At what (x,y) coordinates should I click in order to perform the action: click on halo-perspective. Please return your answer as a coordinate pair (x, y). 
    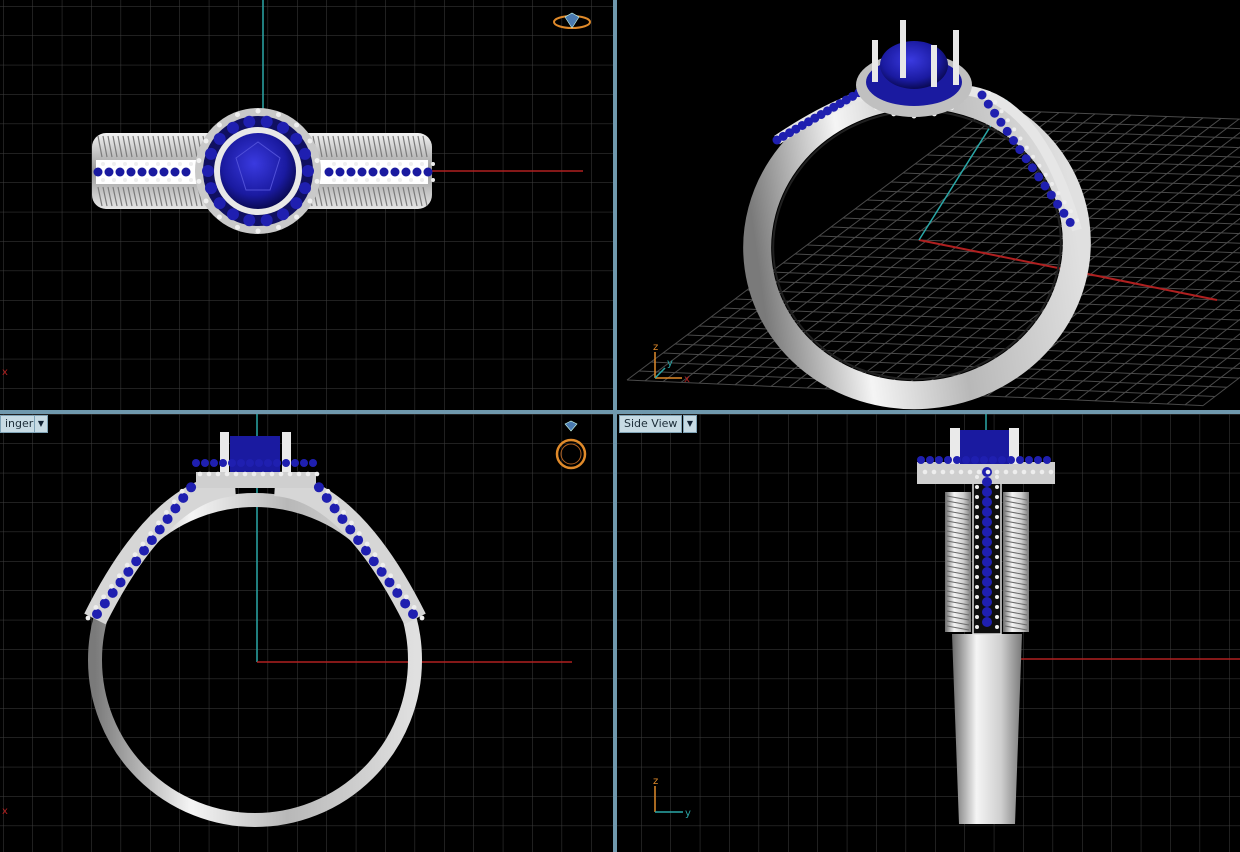
    Looking at the image, I should click on (914, 68).